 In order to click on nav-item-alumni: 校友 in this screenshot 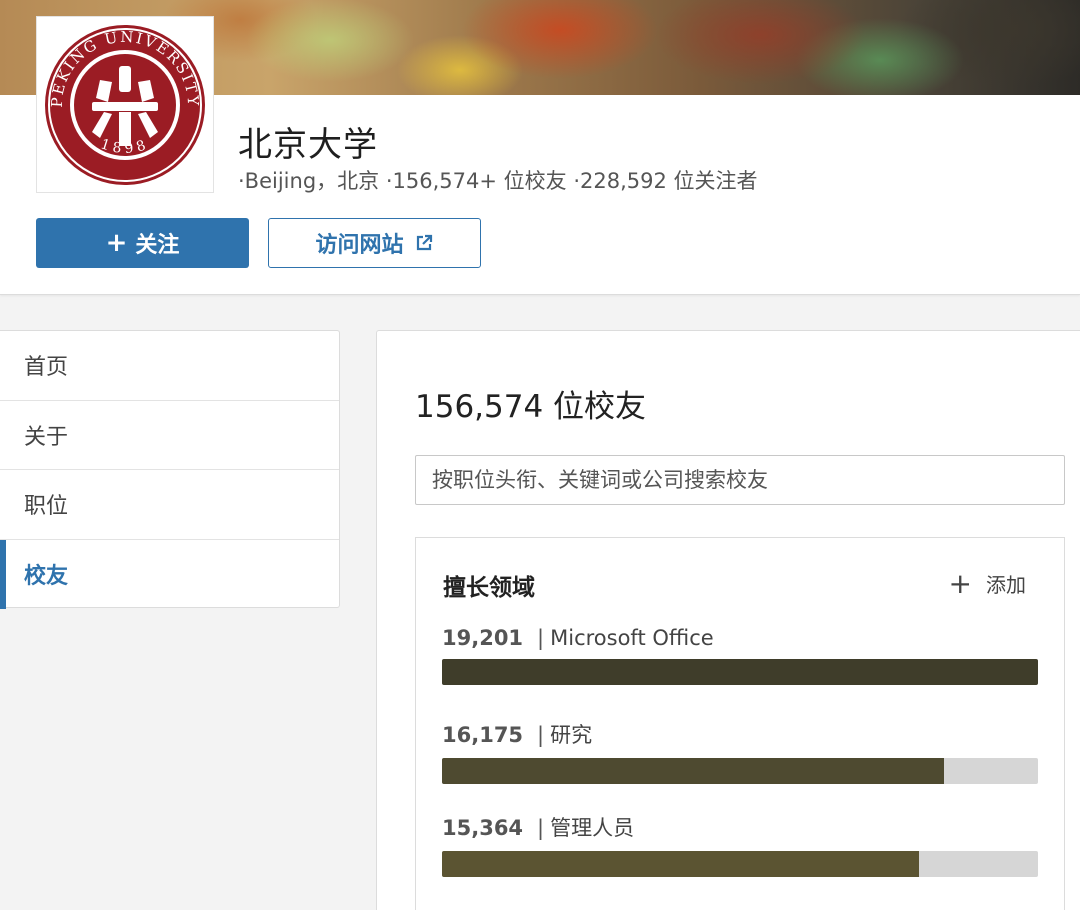, I will do `click(169, 574)`.